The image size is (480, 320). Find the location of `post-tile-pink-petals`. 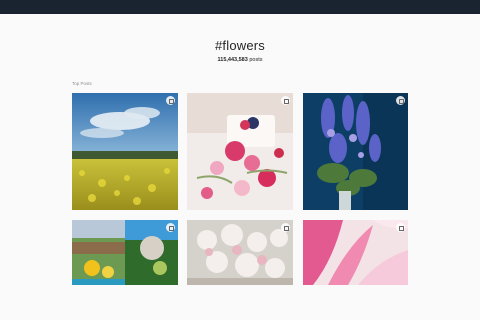

post-tile-pink-petals is located at coordinates (355, 252).